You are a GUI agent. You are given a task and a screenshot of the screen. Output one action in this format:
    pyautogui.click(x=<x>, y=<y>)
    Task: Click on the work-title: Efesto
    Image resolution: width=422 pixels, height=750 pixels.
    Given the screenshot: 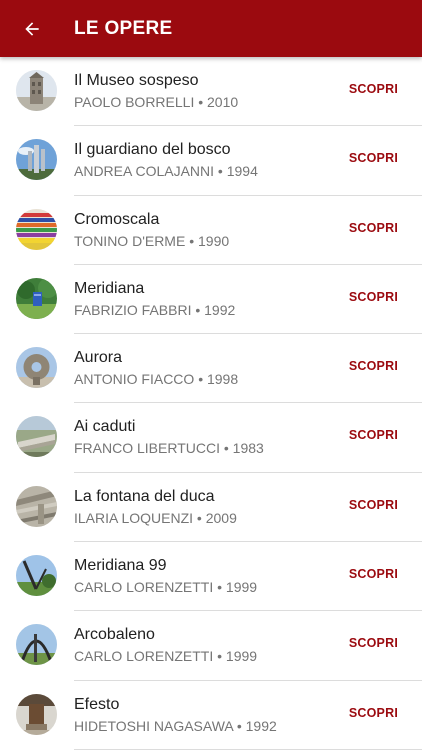 What is the action you would take?
    pyautogui.click(x=97, y=704)
    